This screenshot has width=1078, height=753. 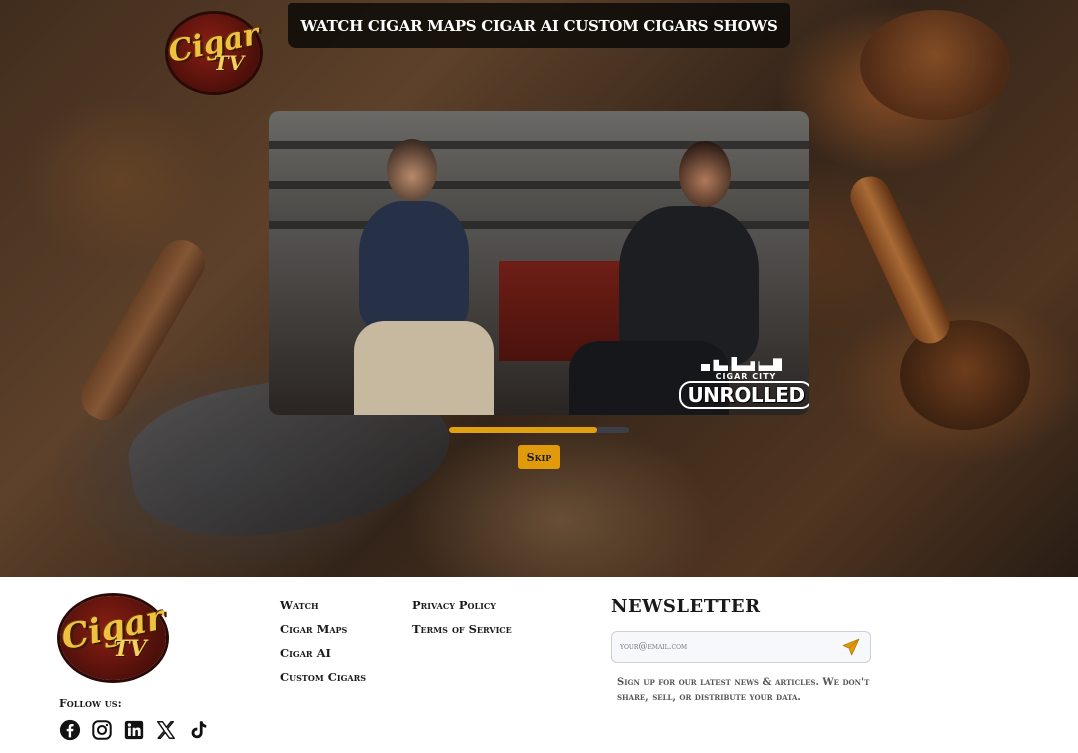 I want to click on x-icon, so click(x=166, y=730).